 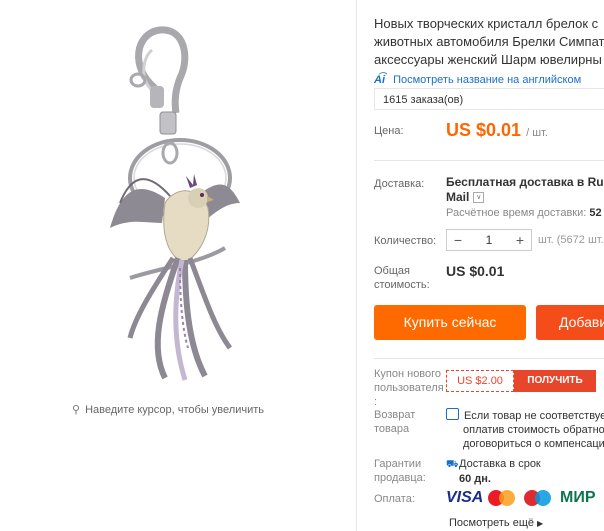 What do you see at coordinates (525, 182) in the screenshot?
I see `shipping-method-line1: Бесплатная доставка в Russian` at bounding box center [525, 182].